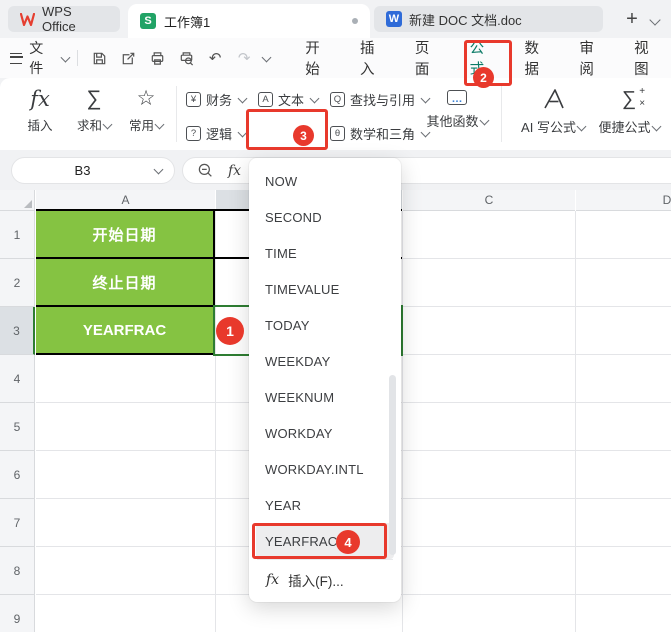  I want to click on quick-access-toolbar: ↶ ↷, so click(179, 58).